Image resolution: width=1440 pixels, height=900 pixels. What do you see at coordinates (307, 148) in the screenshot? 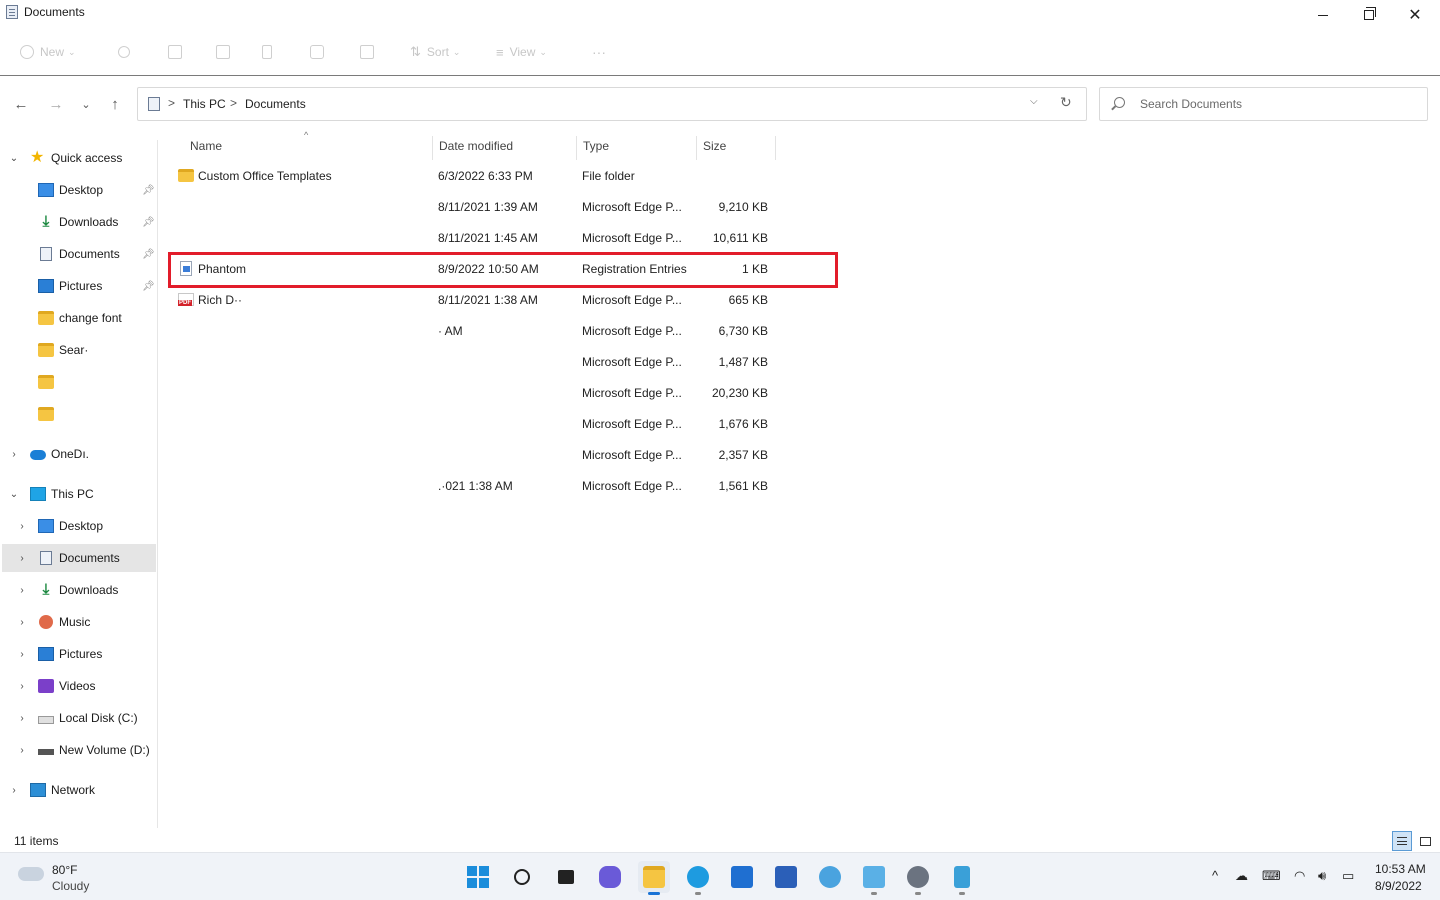
I see `column-header-name: Name` at bounding box center [307, 148].